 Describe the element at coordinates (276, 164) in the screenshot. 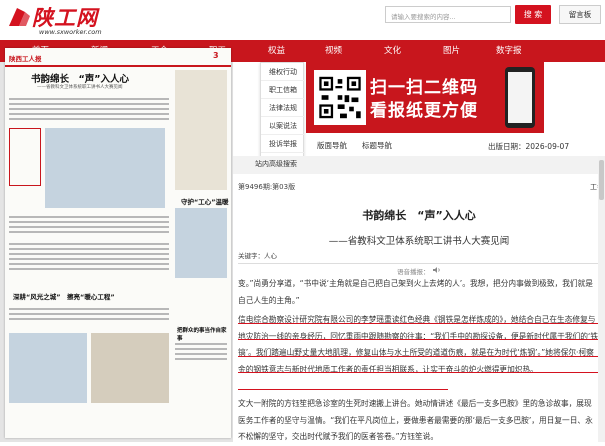

I see `advanced-search-link: 站内高级搜索` at that location.